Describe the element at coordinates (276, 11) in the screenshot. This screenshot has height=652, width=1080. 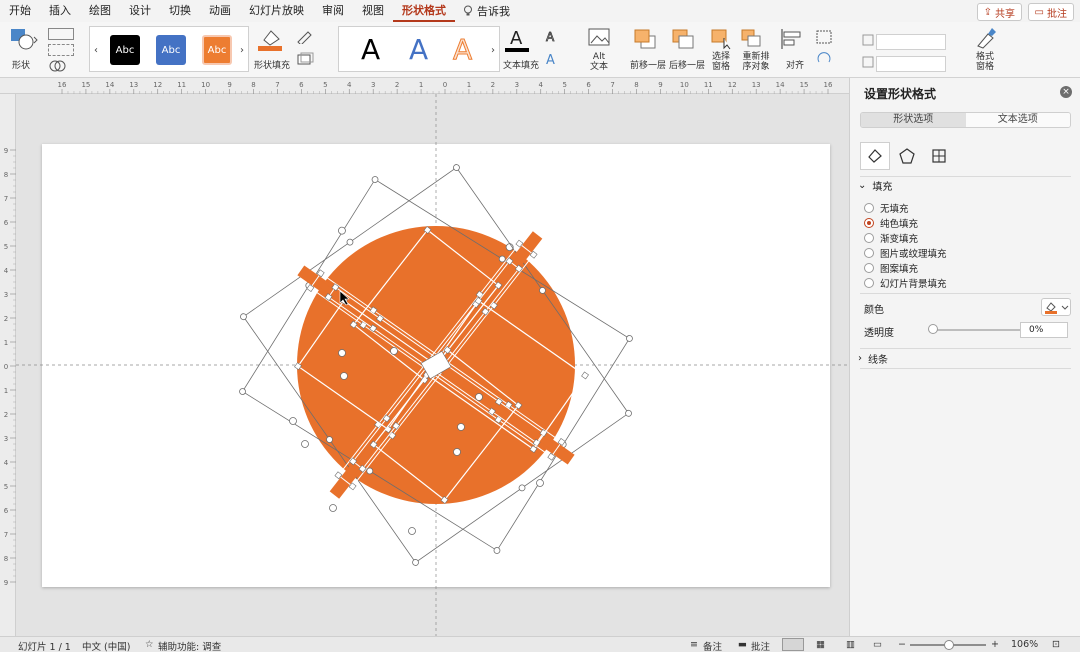
I see `tab-slideshow: 幻灯片放映` at that location.